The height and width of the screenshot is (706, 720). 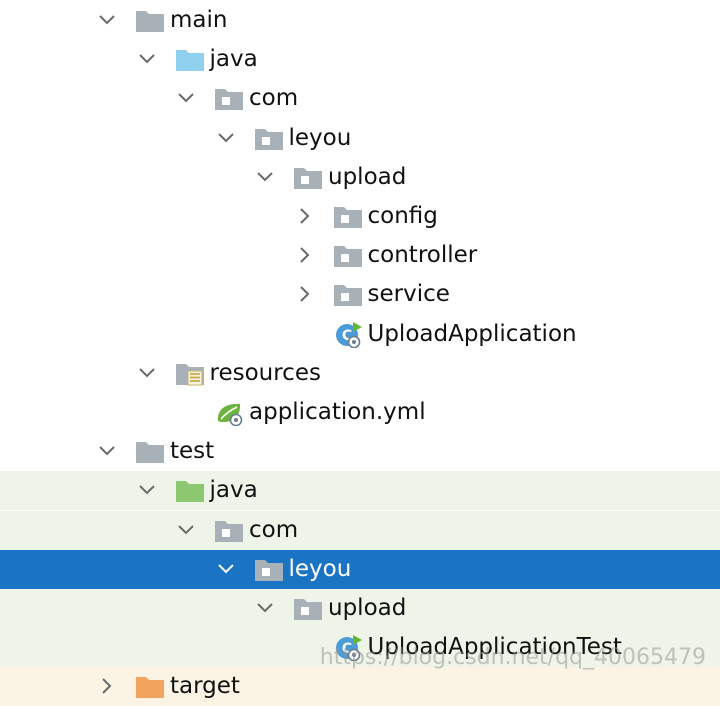 I want to click on tree-row-service: service, so click(x=360, y=294).